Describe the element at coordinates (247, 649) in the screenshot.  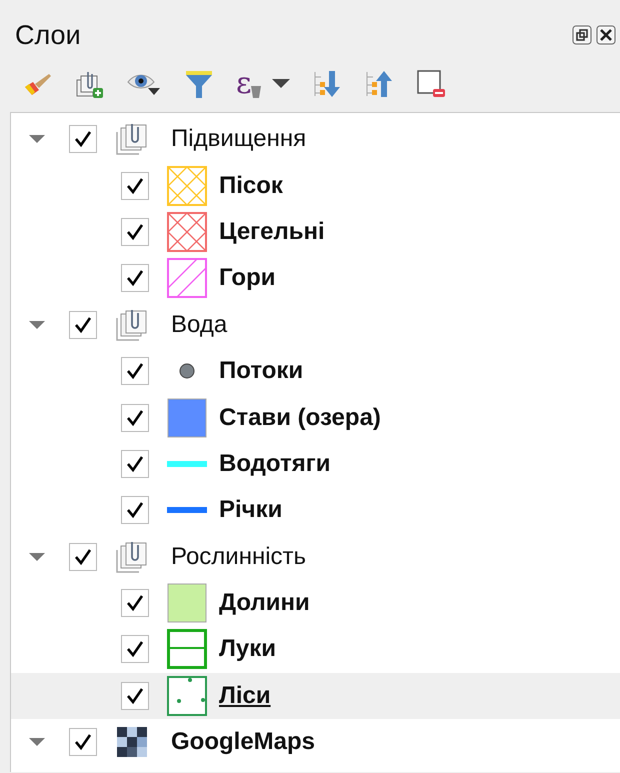
I see `layer-name: Луки` at that location.